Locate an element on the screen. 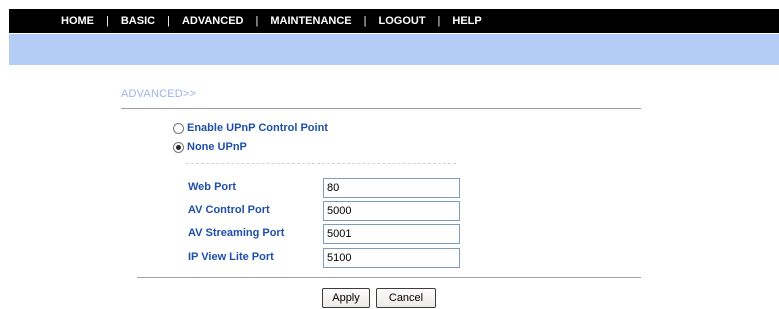 The height and width of the screenshot is (309, 779). web-port-label: Web Port is located at coordinates (212, 187).